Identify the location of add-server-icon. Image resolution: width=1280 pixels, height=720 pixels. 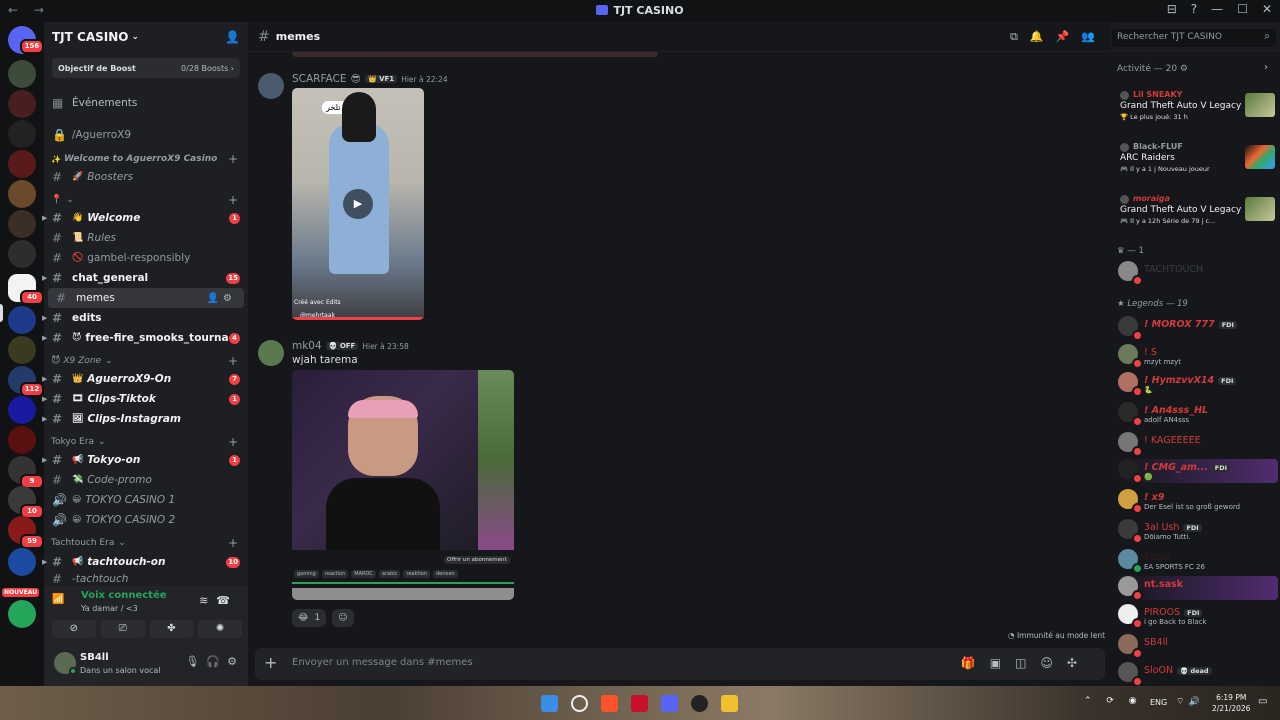
(22, 614).